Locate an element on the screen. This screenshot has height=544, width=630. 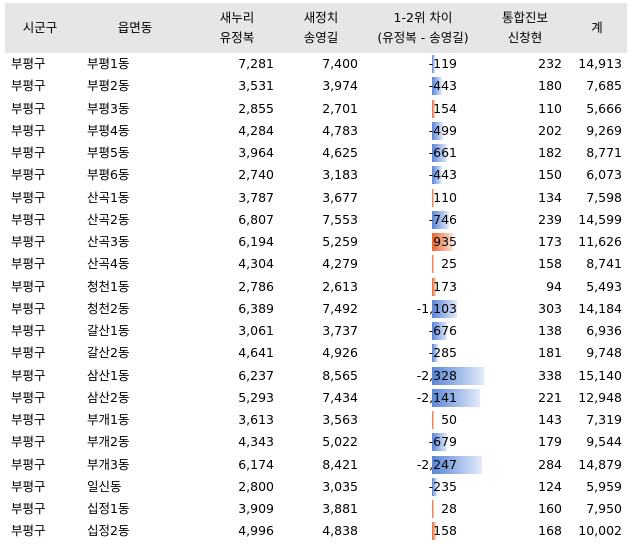
table-row: 부평구 부평1동 7,281 7,400 -119 232 14,913 is located at coordinates (316, 64).